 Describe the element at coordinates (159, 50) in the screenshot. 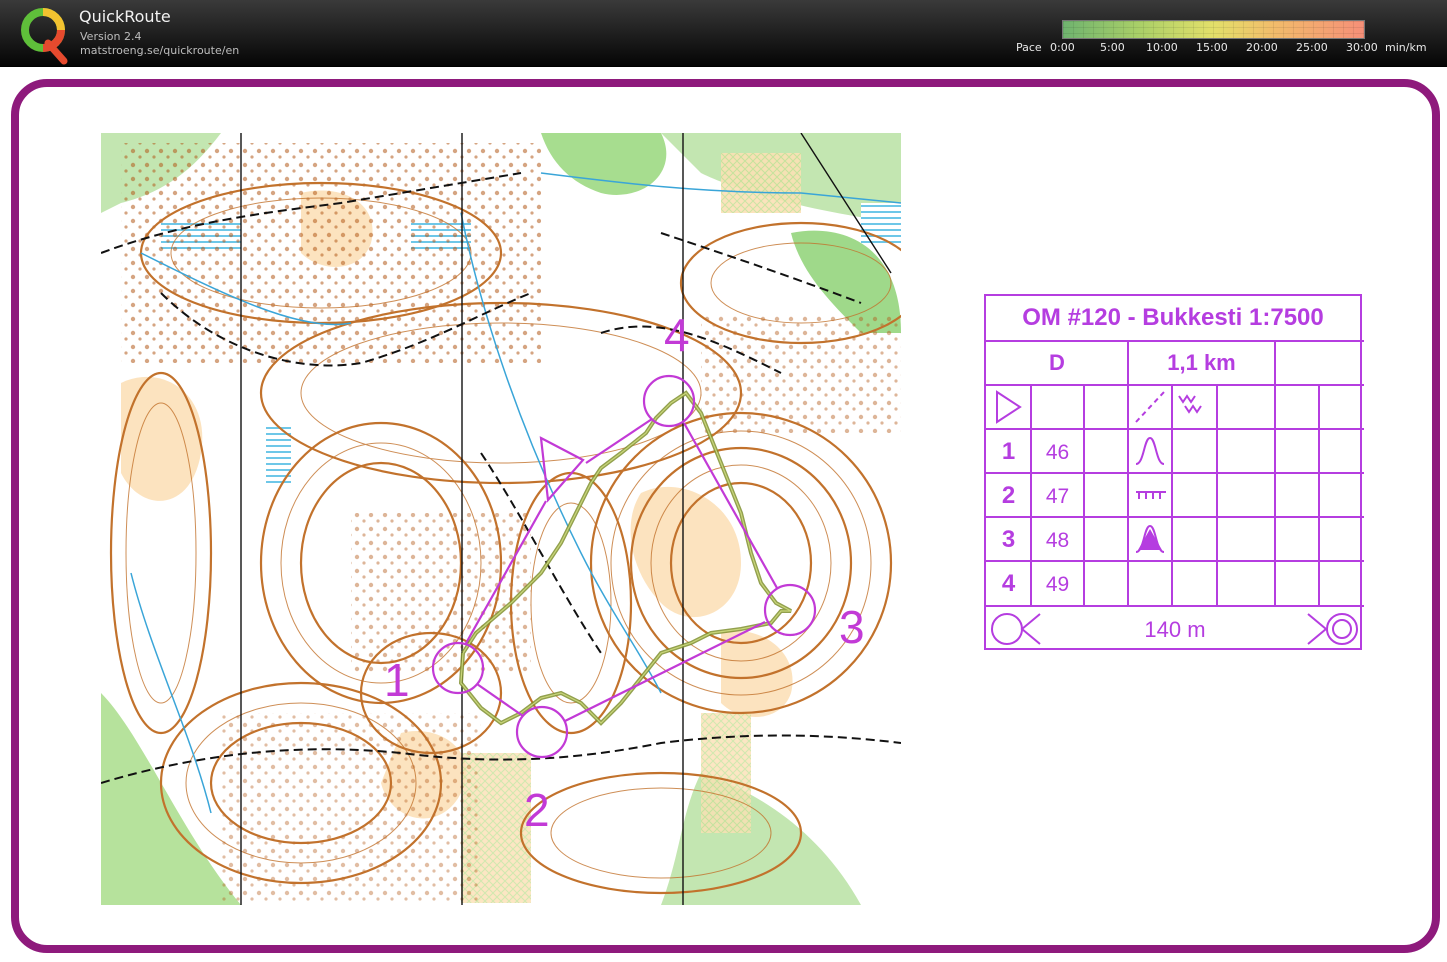

I see `app-url: matstroeng.se/quickroute/en` at that location.